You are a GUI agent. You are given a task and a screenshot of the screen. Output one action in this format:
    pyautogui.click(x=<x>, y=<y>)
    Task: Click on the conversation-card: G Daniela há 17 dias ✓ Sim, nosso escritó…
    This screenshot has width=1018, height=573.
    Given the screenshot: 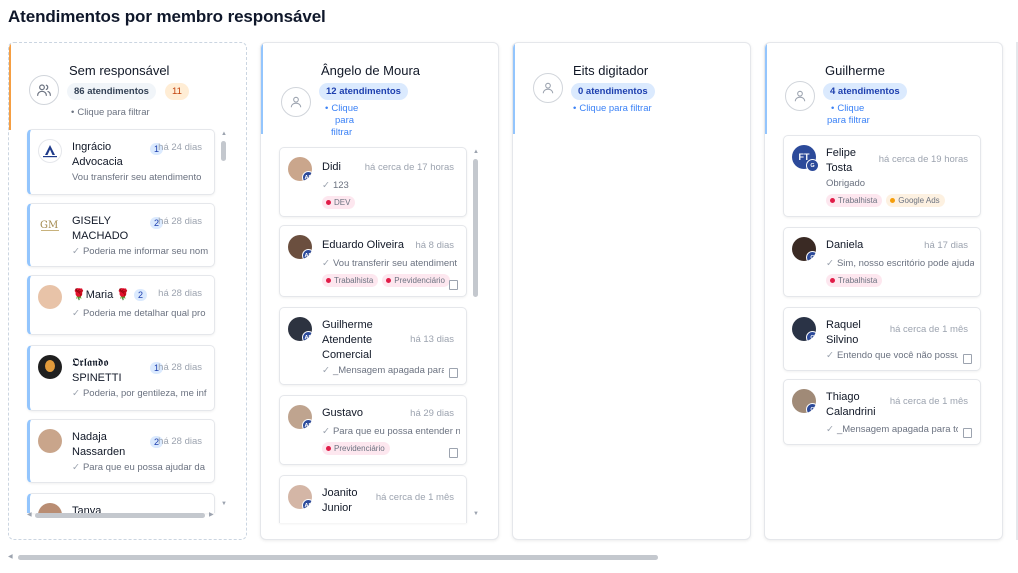 What is the action you would take?
    pyautogui.click(x=882, y=262)
    